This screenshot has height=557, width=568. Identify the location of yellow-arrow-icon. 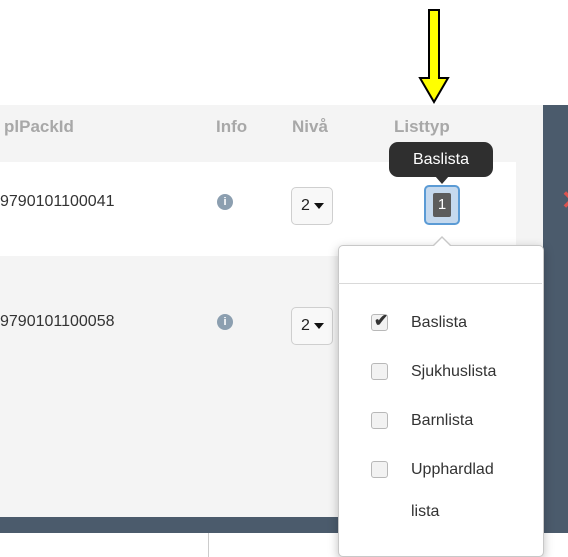
(434, 56).